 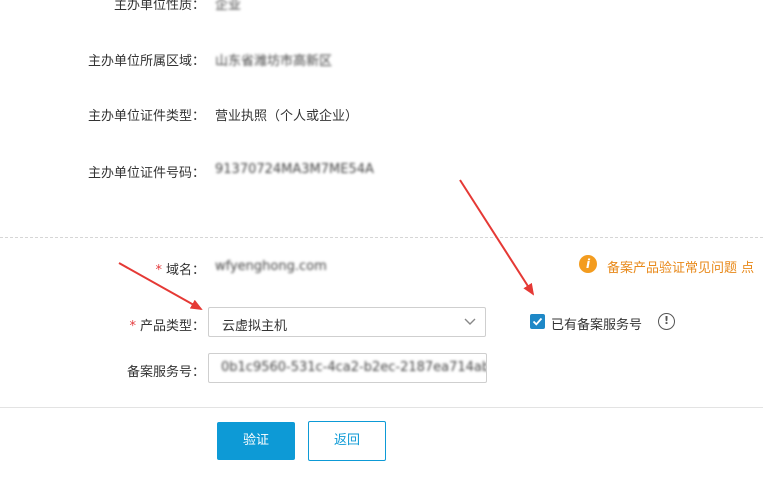 I want to click on product-type-selected-value: 云虚拟主机, so click(x=255, y=326).